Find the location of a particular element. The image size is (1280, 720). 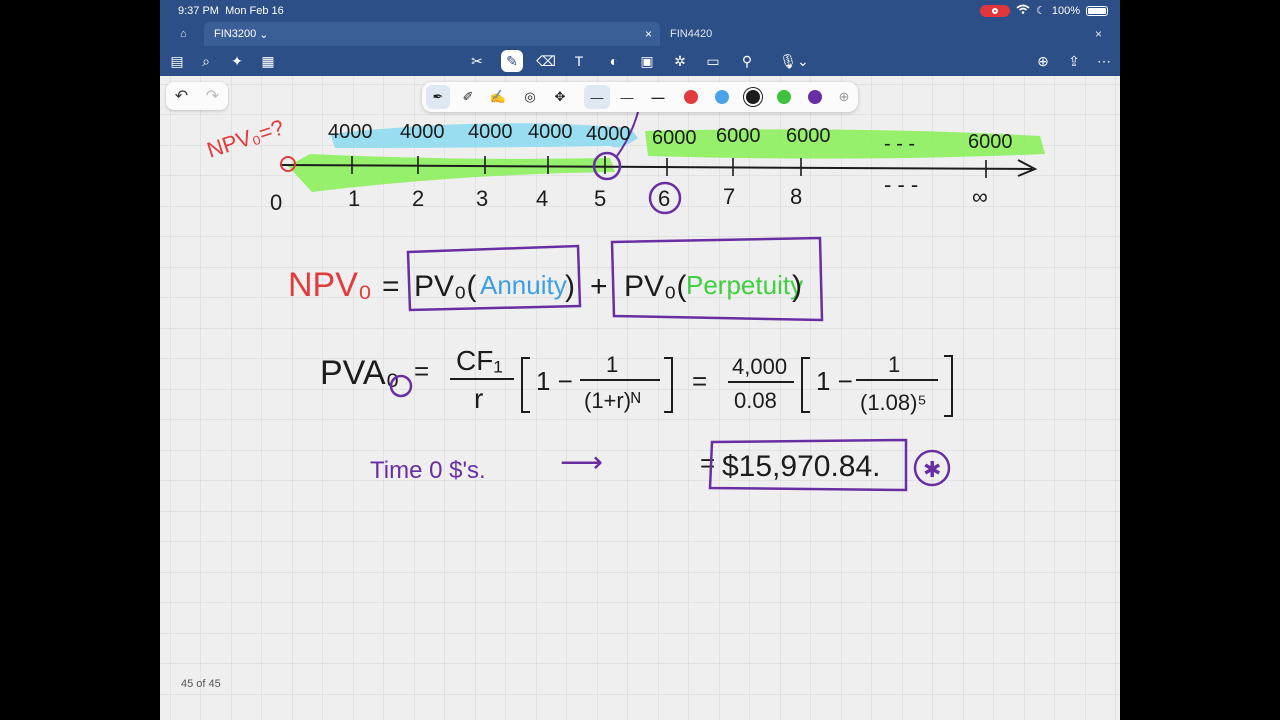

text-icon: T is located at coordinates (579, 61).